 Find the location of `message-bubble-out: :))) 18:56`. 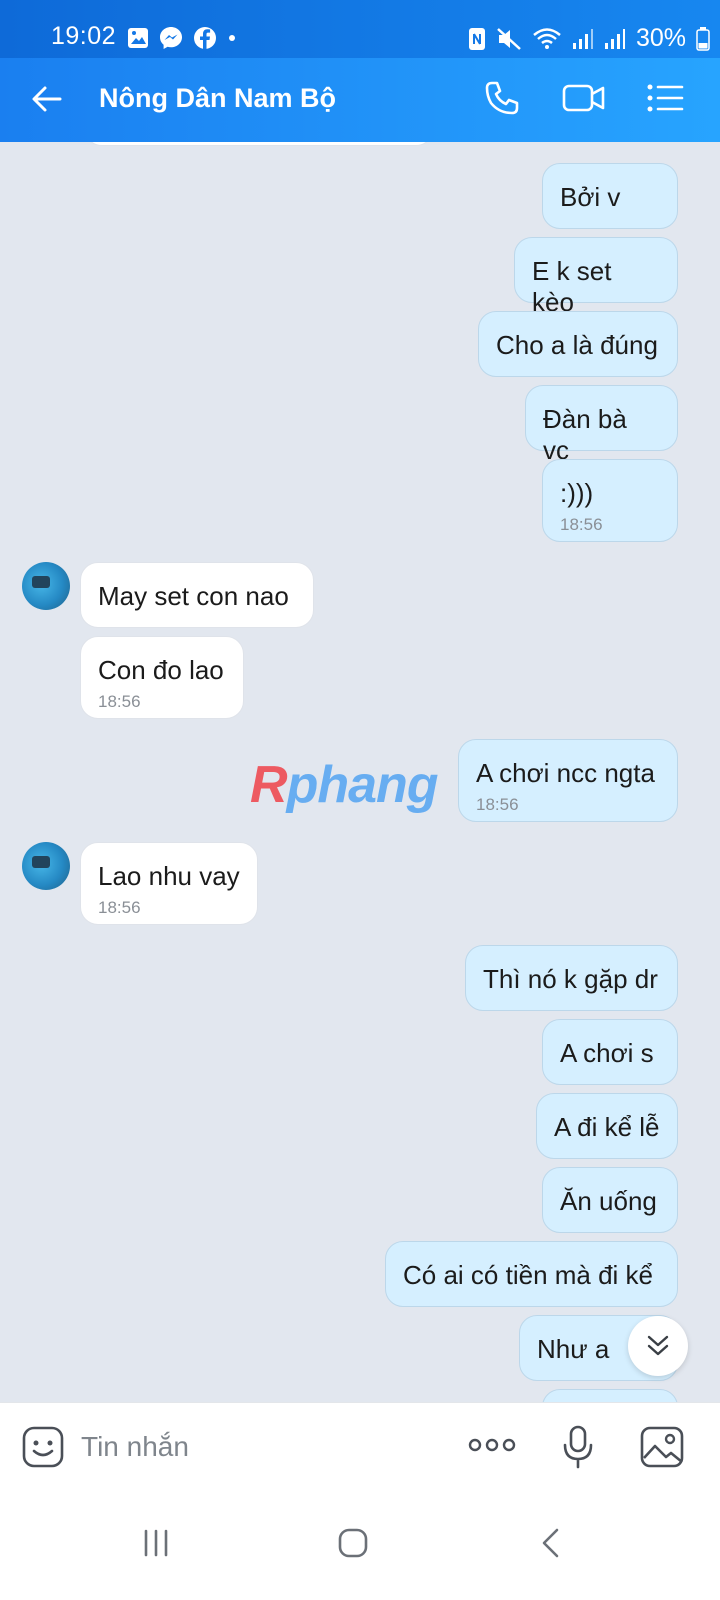

message-bubble-out: :))) 18:56 is located at coordinates (610, 500).